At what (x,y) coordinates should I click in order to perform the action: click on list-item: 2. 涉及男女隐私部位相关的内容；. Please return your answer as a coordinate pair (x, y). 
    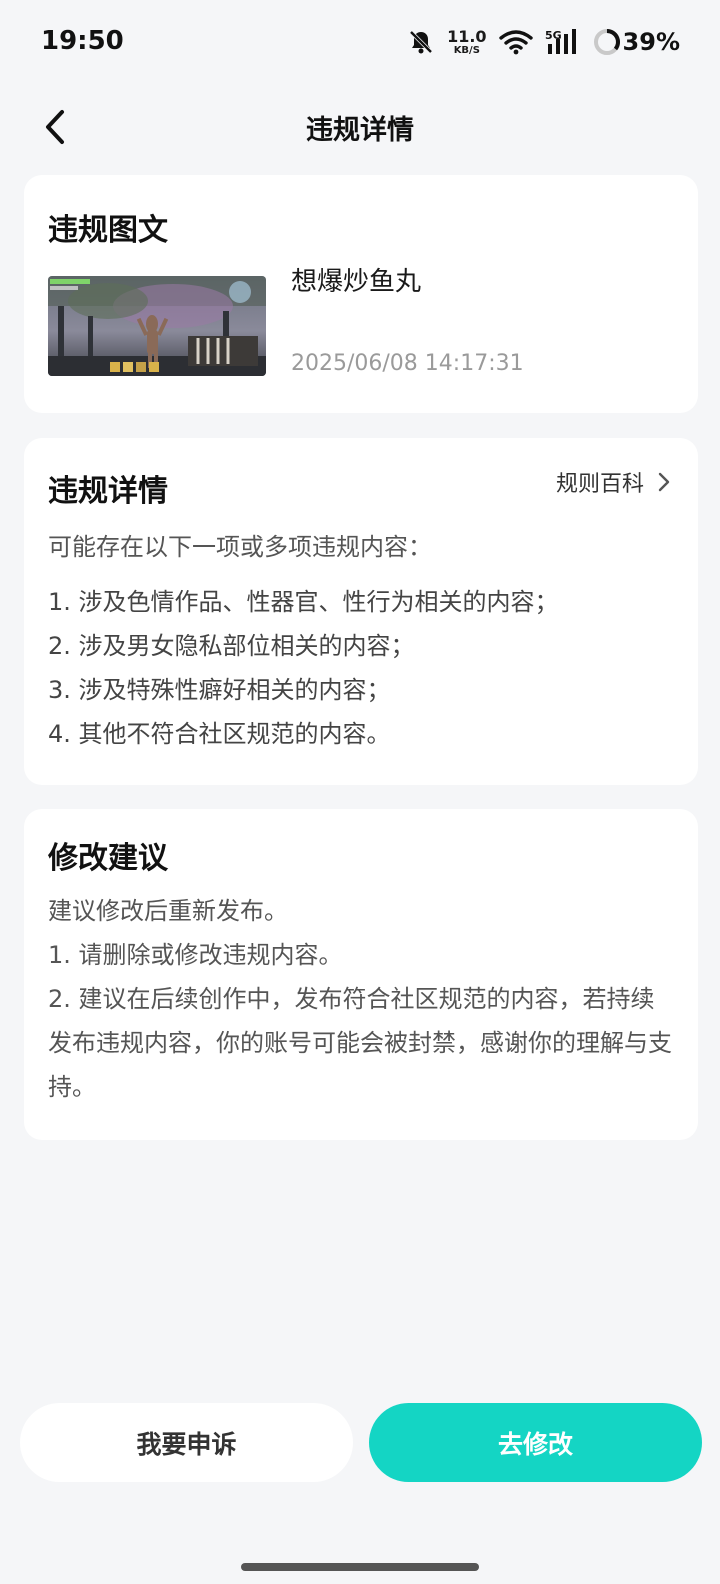
    Looking at the image, I should click on (231, 646).